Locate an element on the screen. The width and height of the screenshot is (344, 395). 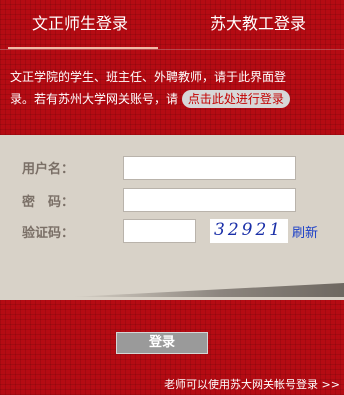
login-tabs: 文正师生登录 苏大教工登录 is located at coordinates (172, 25).